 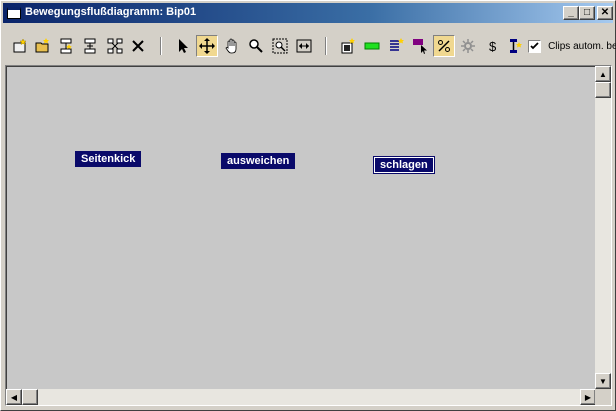 What do you see at coordinates (111, 12) in the screenshot?
I see `window-title: Bewegungsflußdiagramm: Bip01` at bounding box center [111, 12].